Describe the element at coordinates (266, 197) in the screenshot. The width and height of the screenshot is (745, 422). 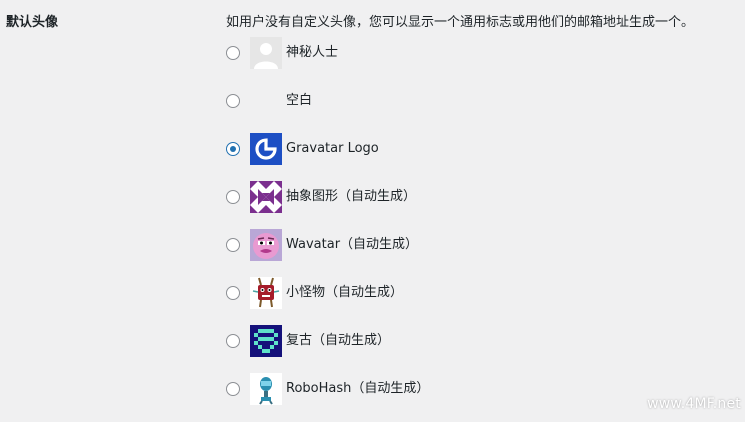
I see `identicon-icon` at that location.